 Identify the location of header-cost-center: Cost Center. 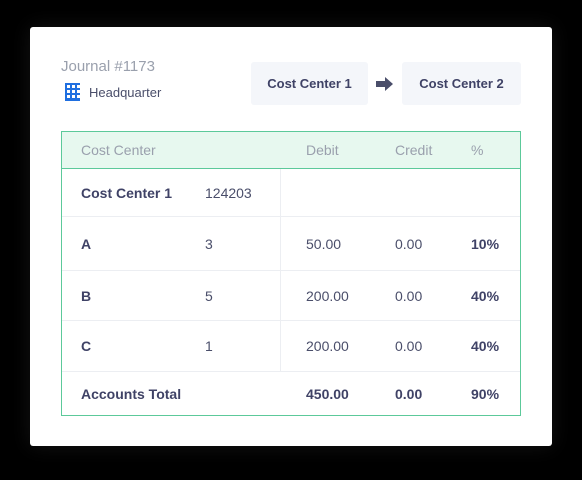
(118, 150).